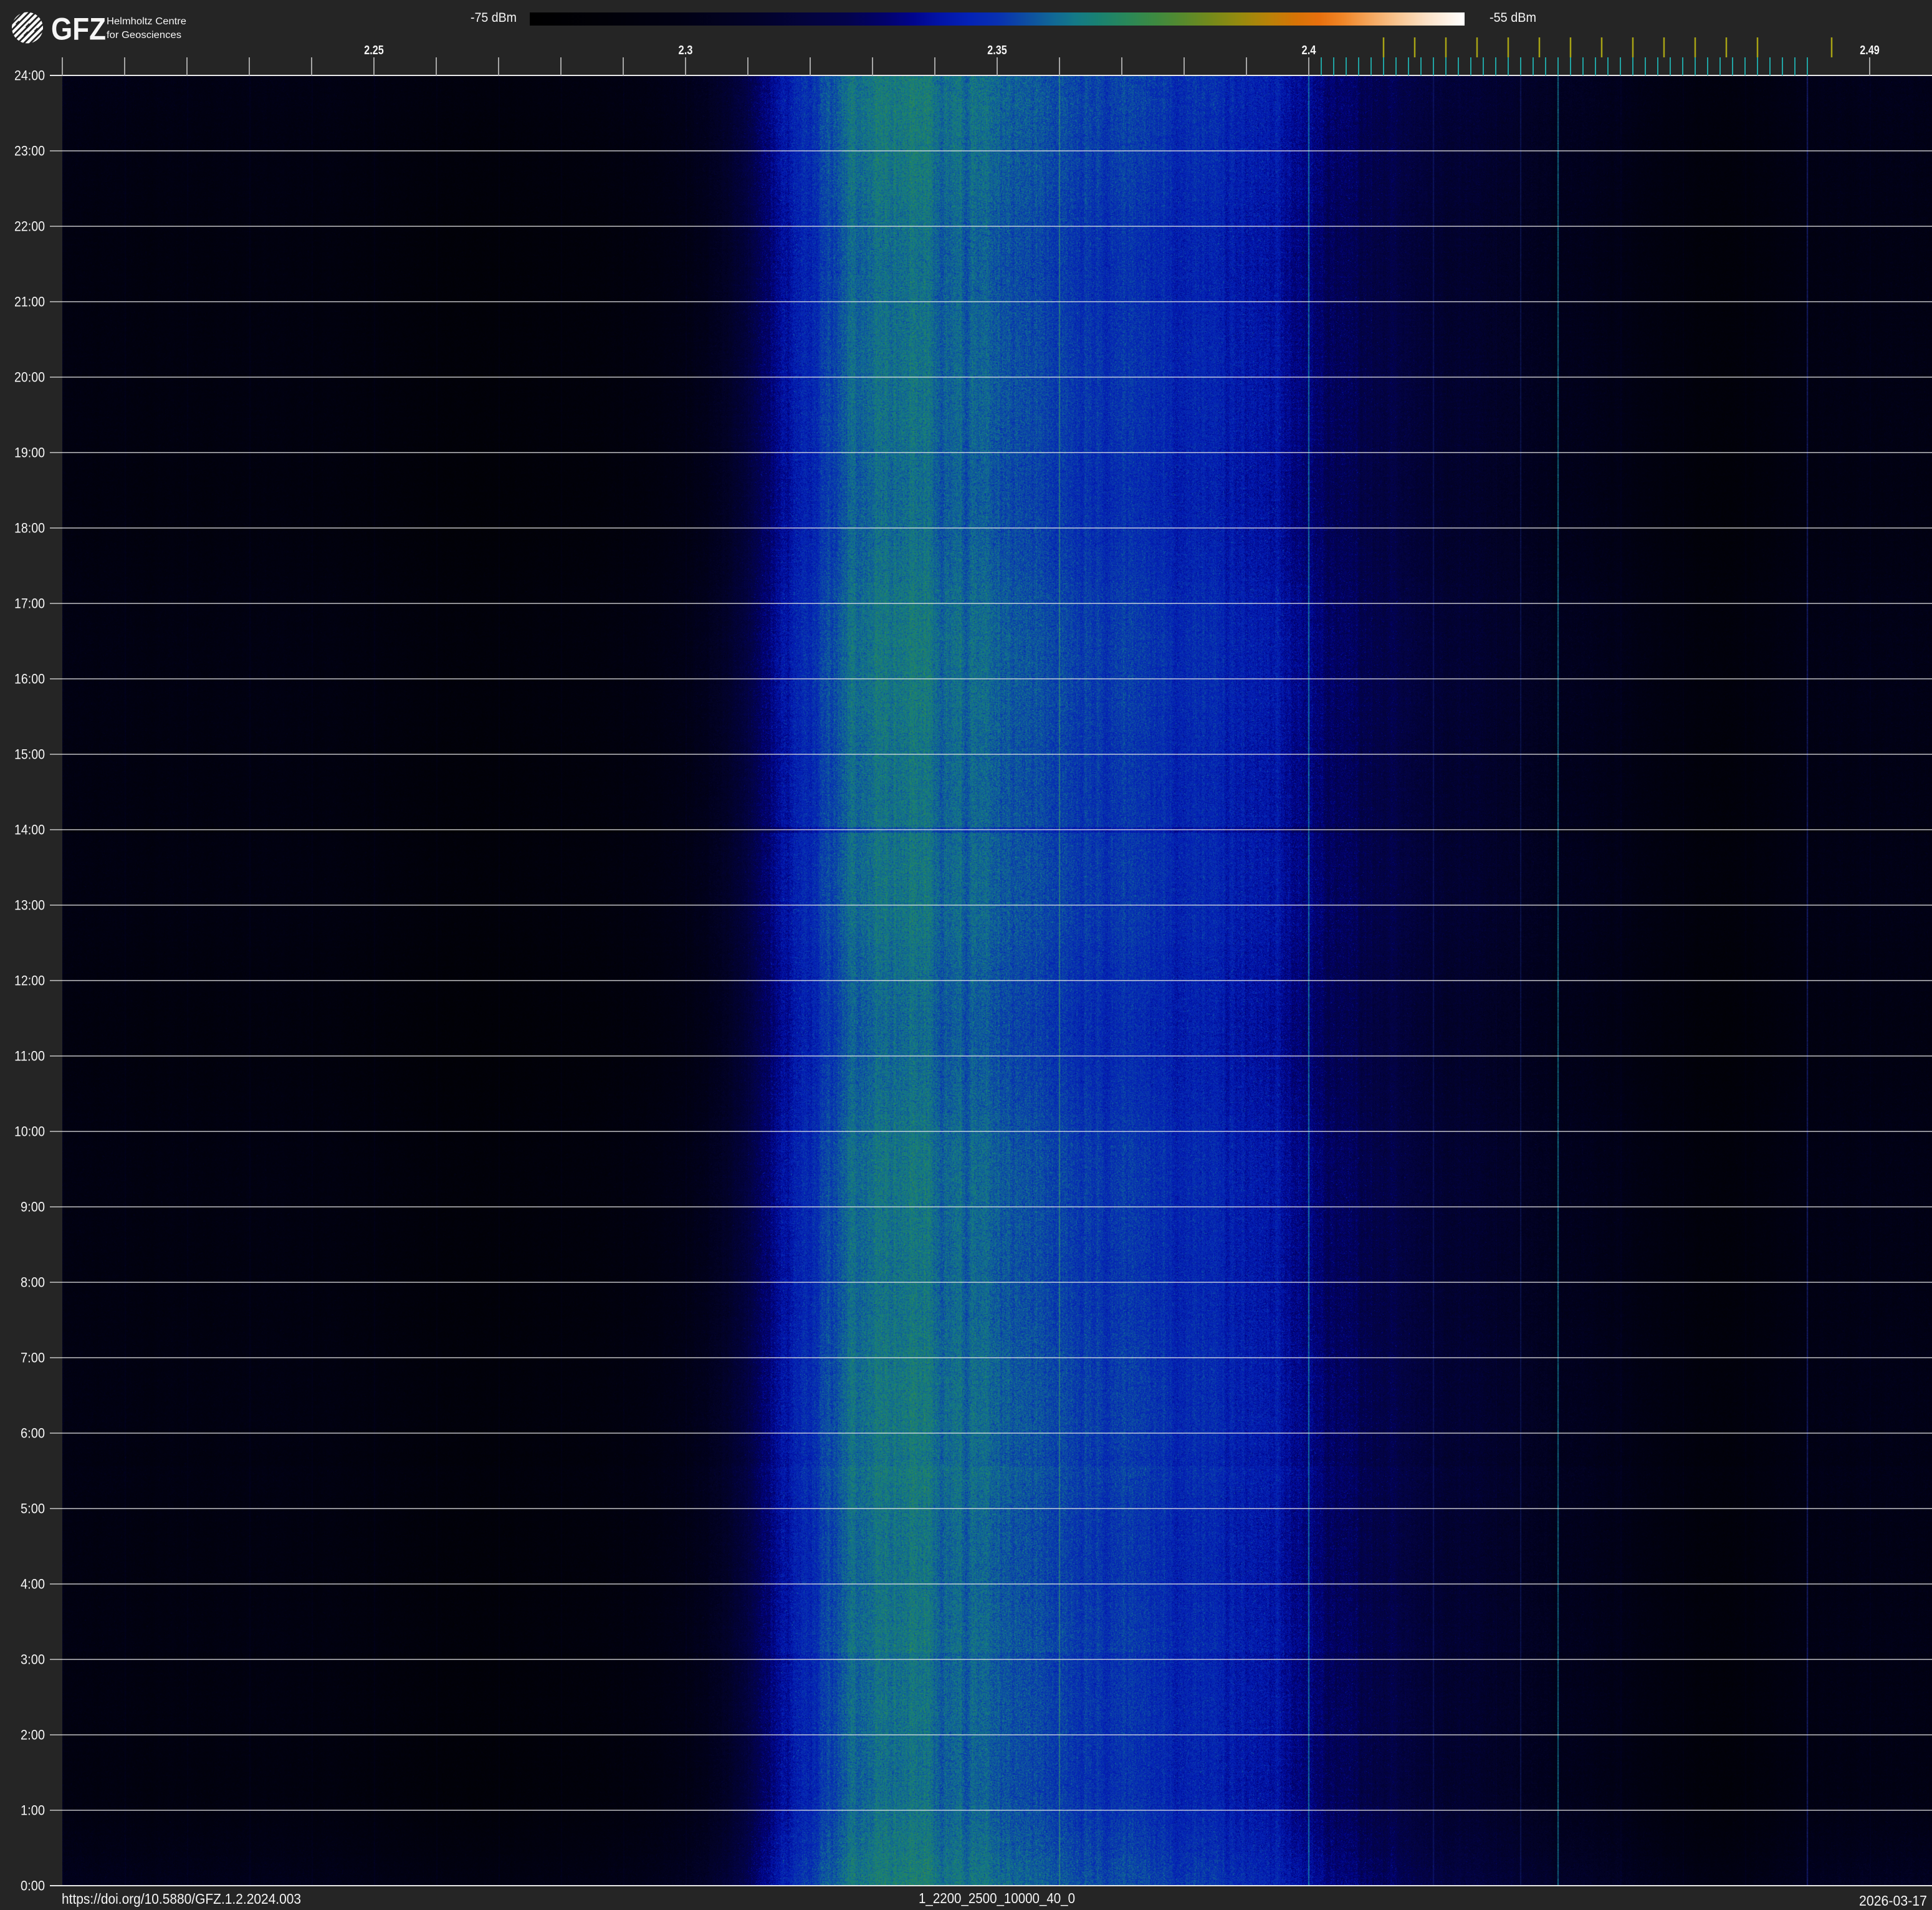  Describe the element at coordinates (144, 35) in the screenshot. I see `svg-text: for Geosciences` at that location.